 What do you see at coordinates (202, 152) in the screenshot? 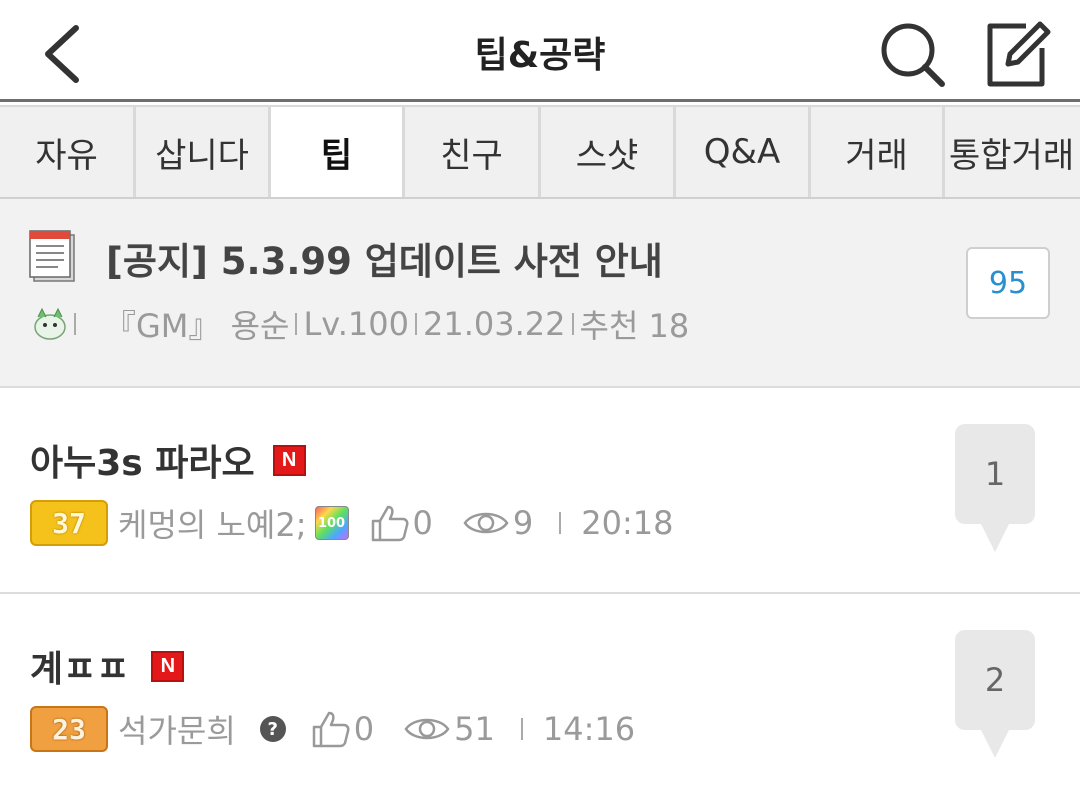
I see `tab-buy: 삽니다` at bounding box center [202, 152].